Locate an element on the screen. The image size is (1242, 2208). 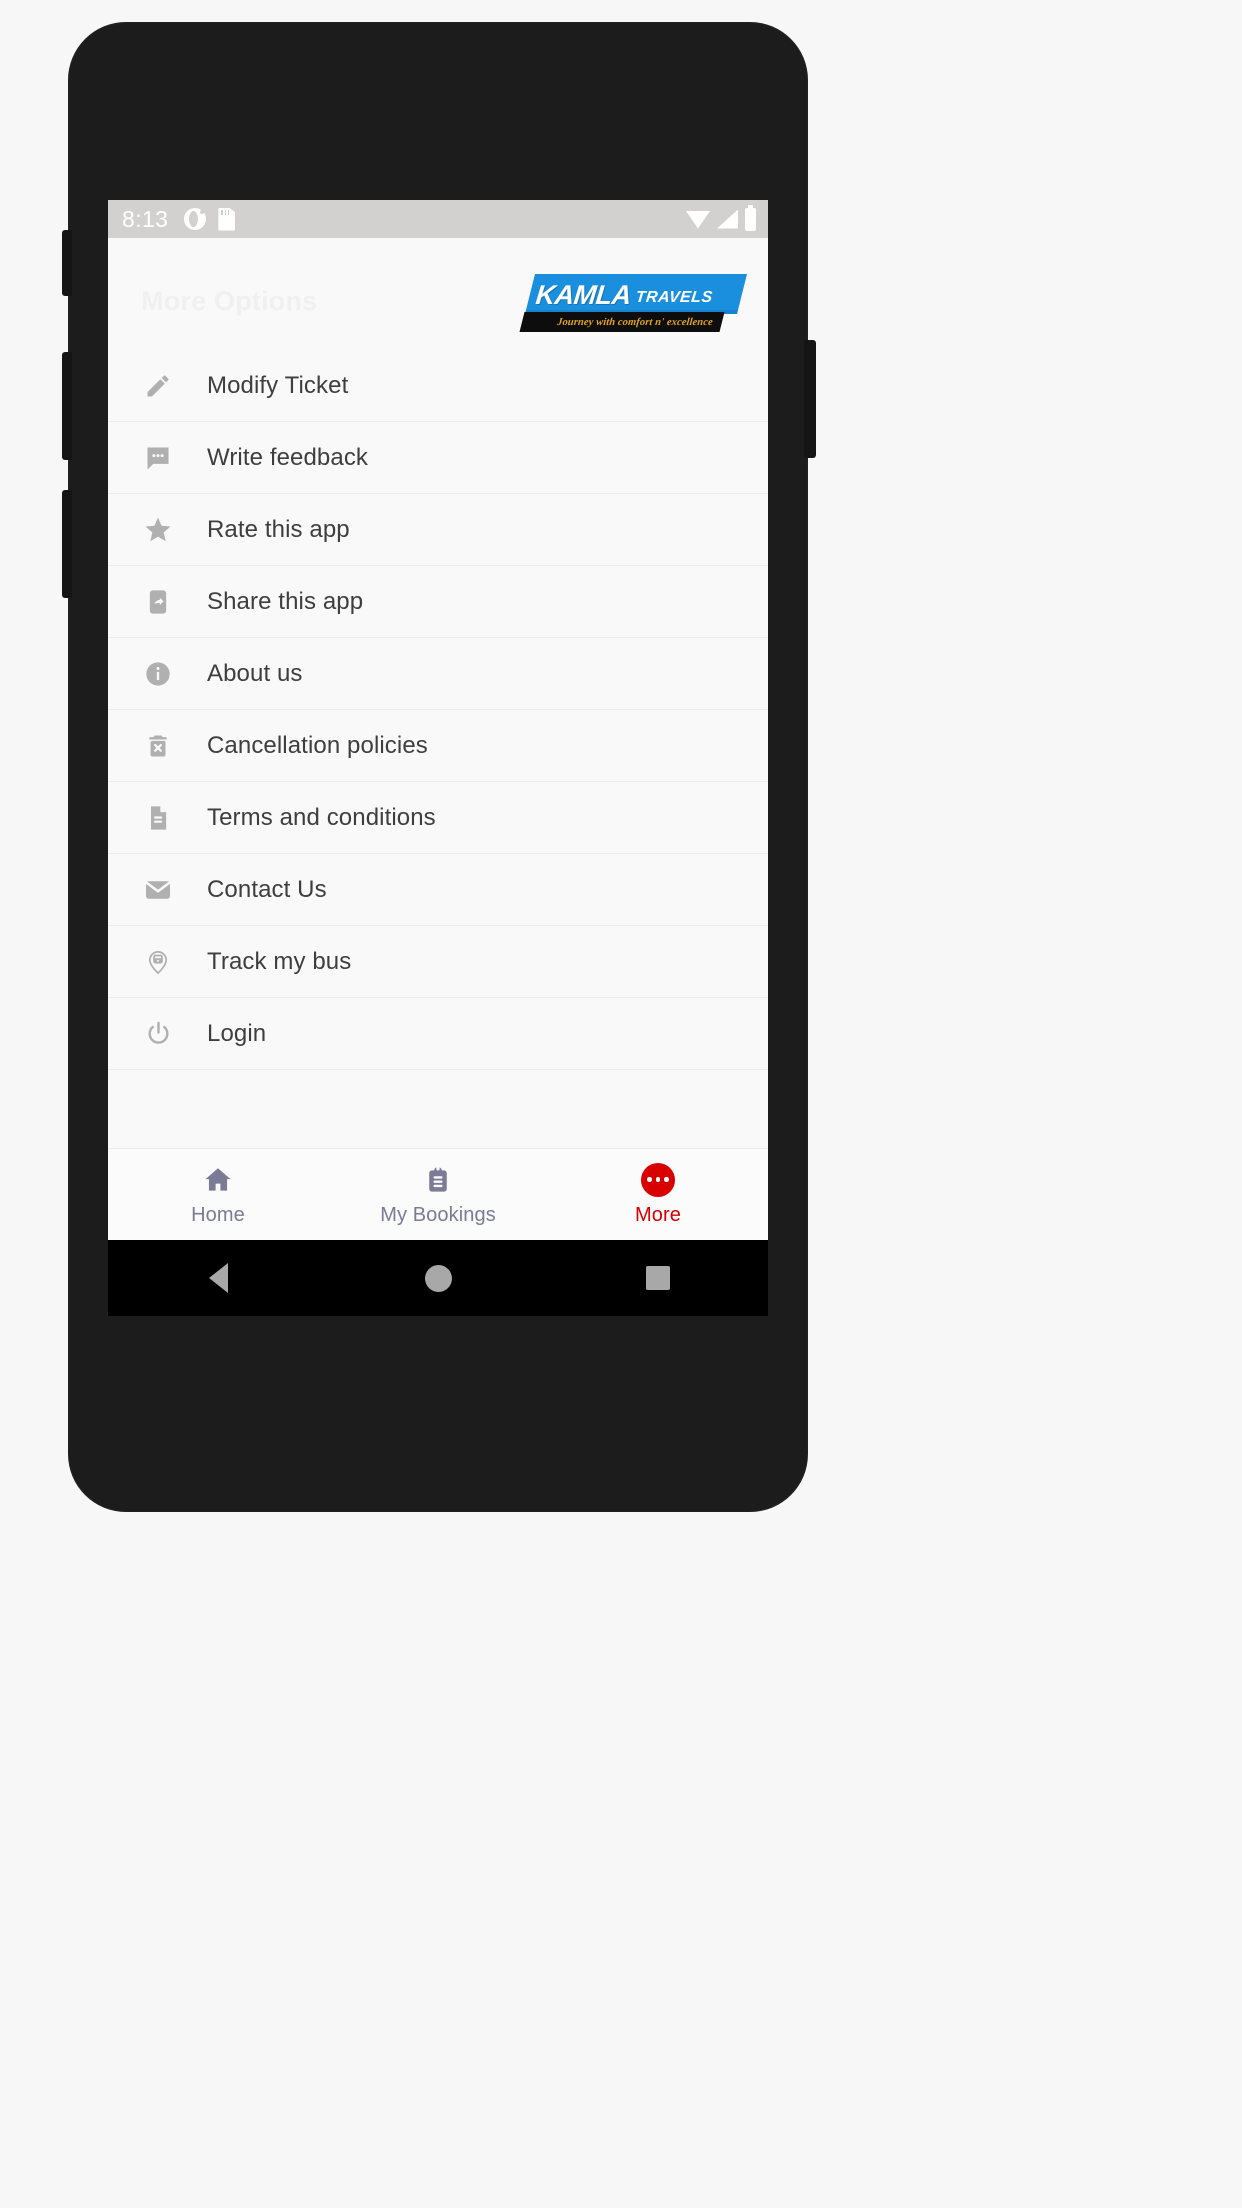
home-icon is located at coordinates (218, 1180).